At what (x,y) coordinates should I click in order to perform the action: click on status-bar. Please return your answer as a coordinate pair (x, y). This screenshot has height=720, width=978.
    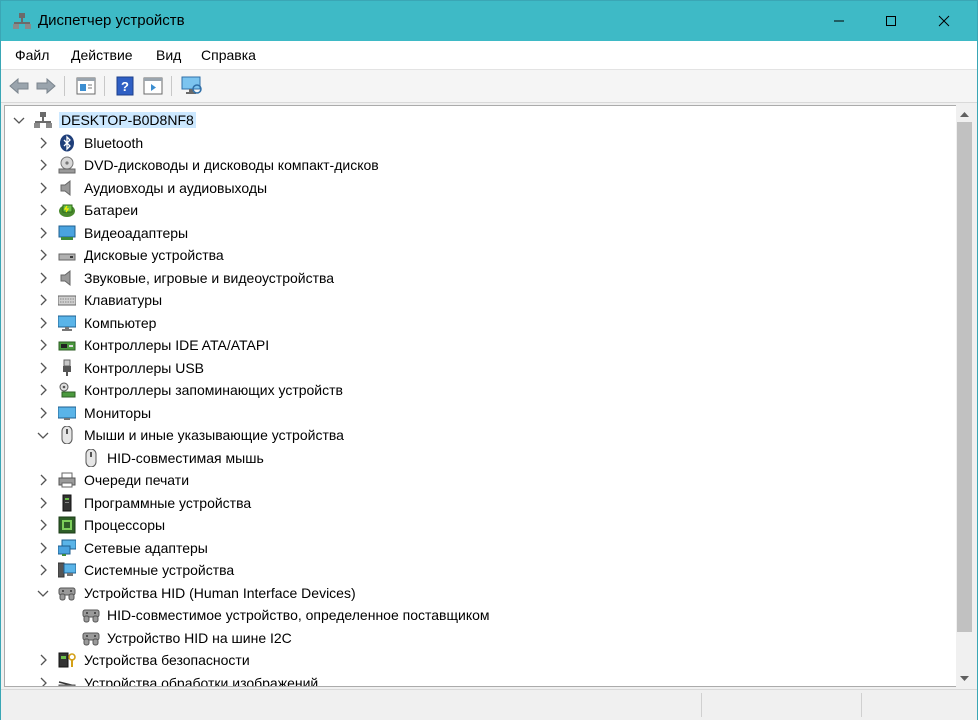
    Looking at the image, I should click on (489, 704).